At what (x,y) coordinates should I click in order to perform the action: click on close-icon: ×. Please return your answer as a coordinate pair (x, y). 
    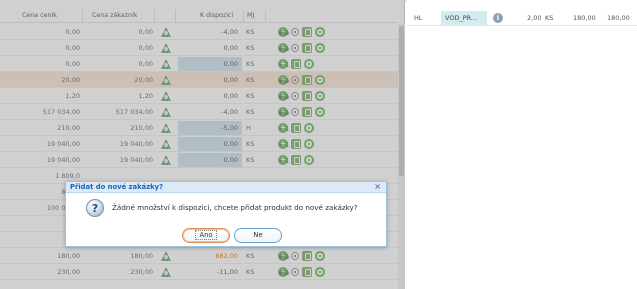
    Looking at the image, I should click on (377, 187).